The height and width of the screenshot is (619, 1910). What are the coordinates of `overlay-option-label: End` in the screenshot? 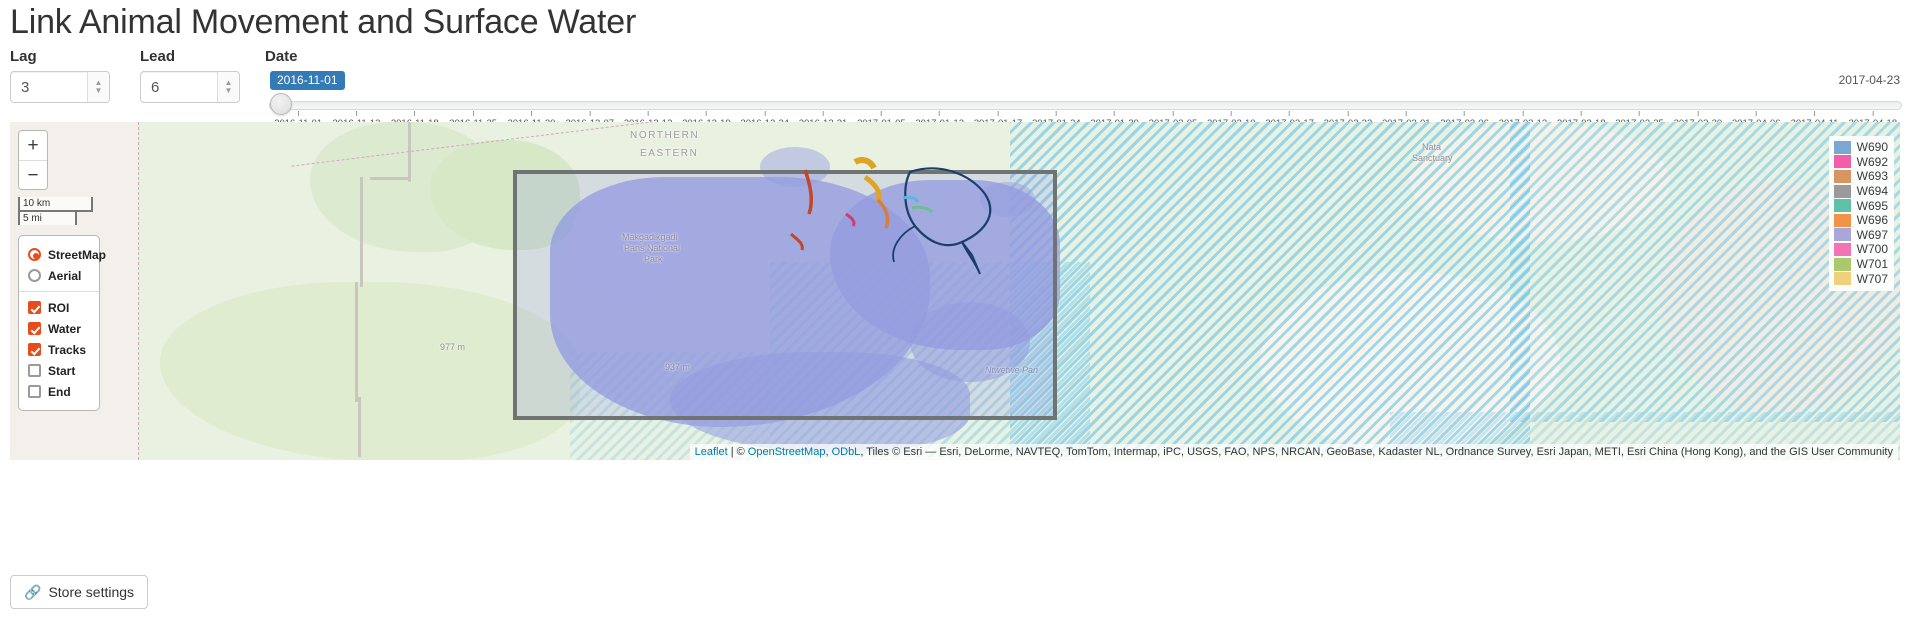 It's located at (59, 391).